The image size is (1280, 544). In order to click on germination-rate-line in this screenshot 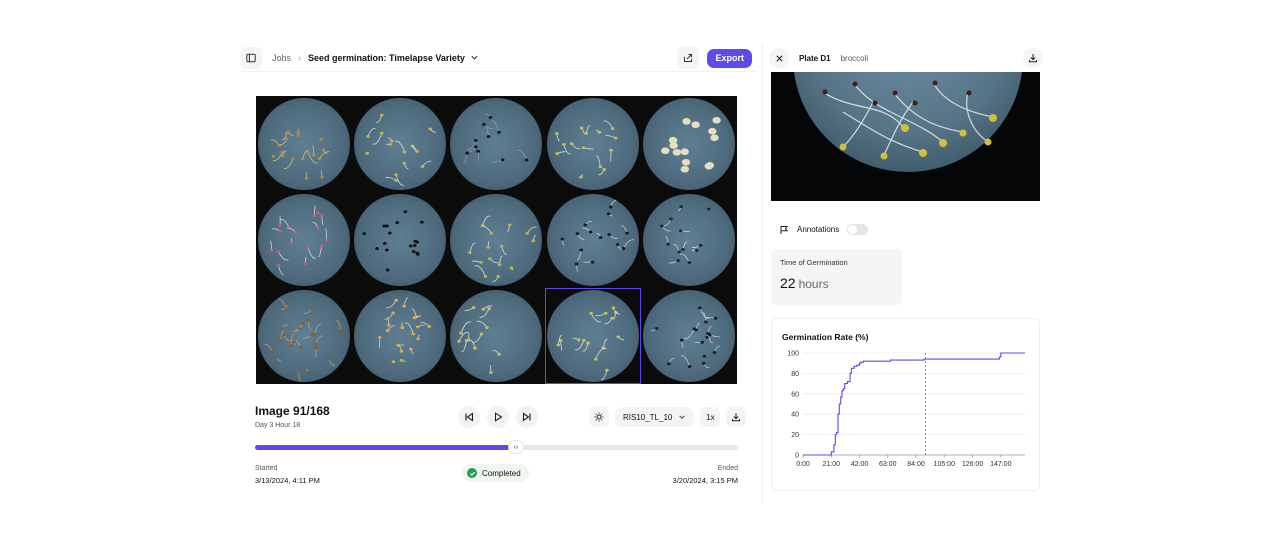, I will do `click(914, 404)`.